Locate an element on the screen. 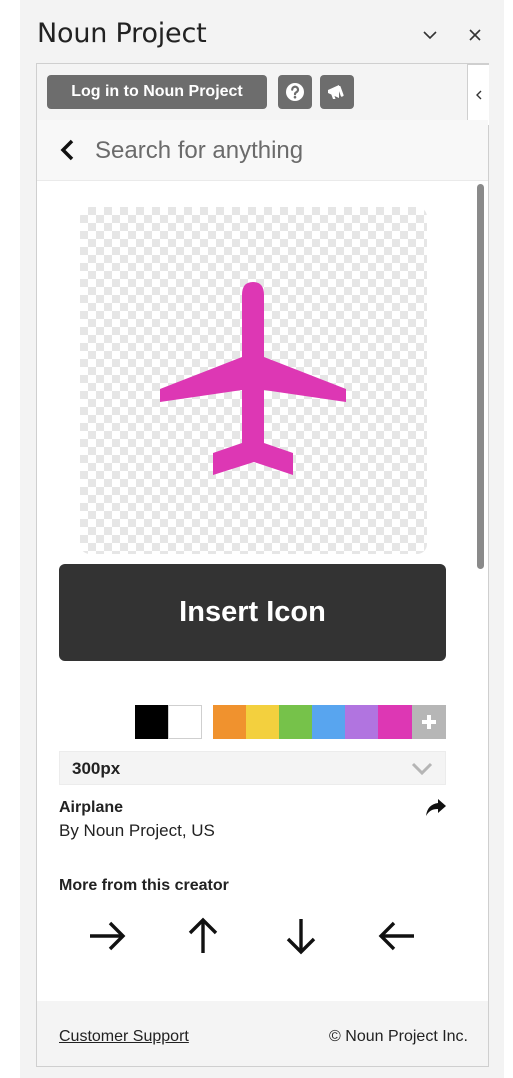 This screenshot has height=1078, width=513. arrow-right-icon is located at coordinates (107, 936).